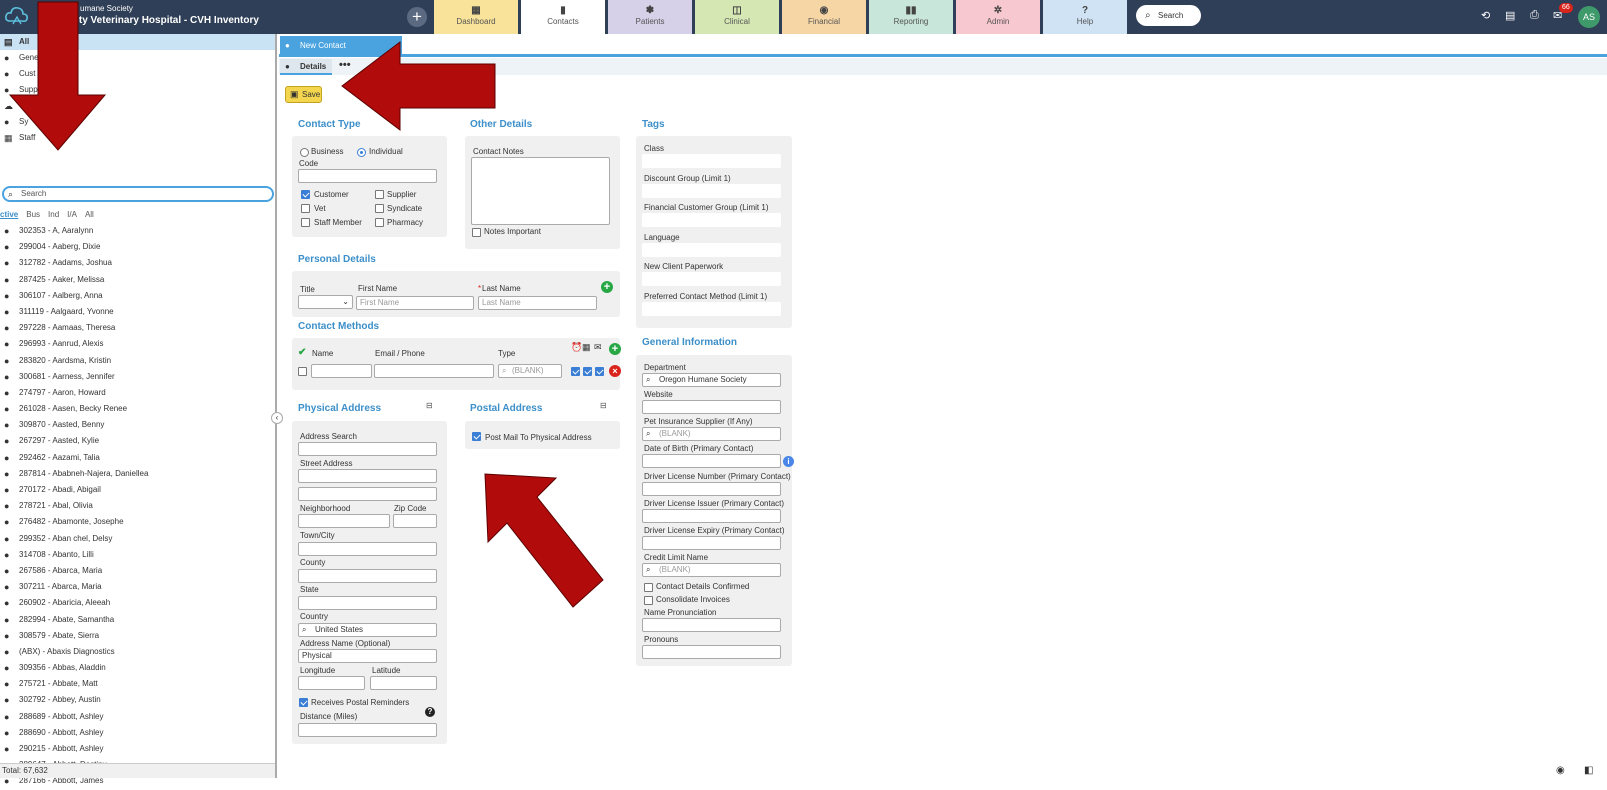 The height and width of the screenshot is (790, 1607). Describe the element at coordinates (418, 86) in the screenshot. I see `annotation-arrow-left` at that location.